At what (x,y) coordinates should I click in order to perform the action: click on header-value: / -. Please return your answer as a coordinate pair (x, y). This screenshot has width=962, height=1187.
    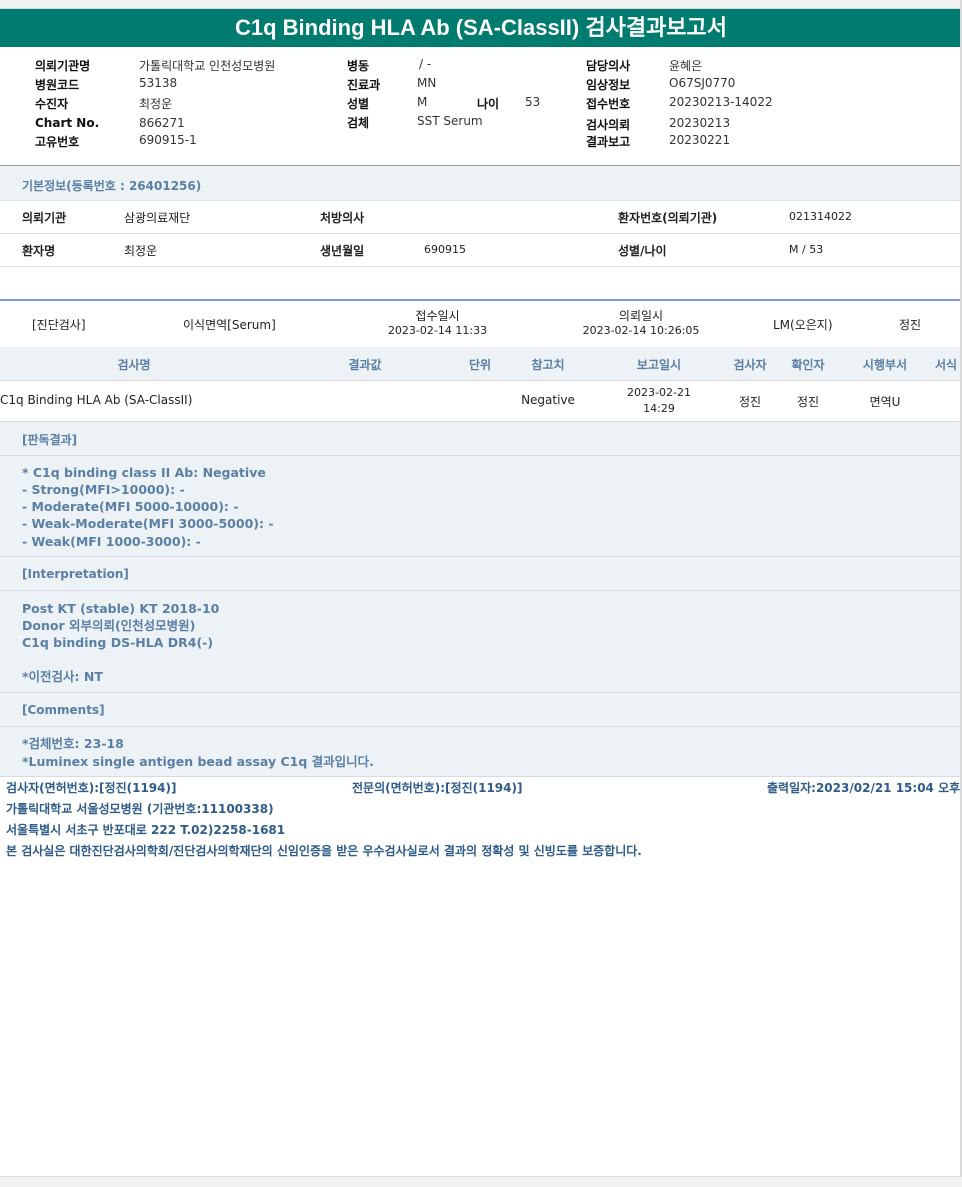
    Looking at the image, I should click on (425, 64).